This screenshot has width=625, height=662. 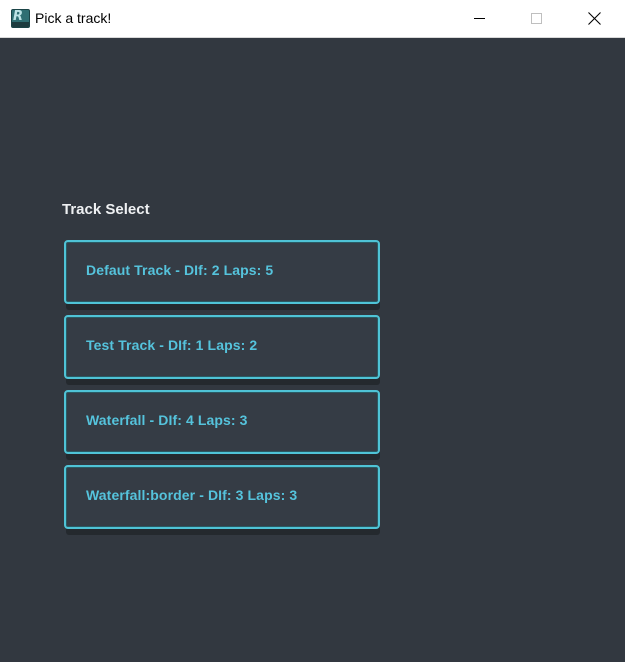 What do you see at coordinates (73, 18) in the screenshot?
I see `window-title: Pick a track!` at bounding box center [73, 18].